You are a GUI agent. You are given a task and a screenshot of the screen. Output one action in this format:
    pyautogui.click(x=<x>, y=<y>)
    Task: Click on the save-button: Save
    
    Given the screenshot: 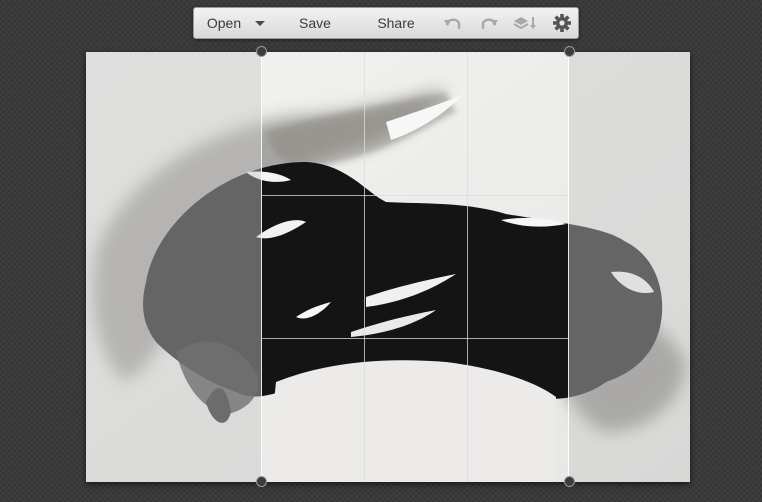 What is the action you would take?
    pyautogui.click(x=315, y=23)
    